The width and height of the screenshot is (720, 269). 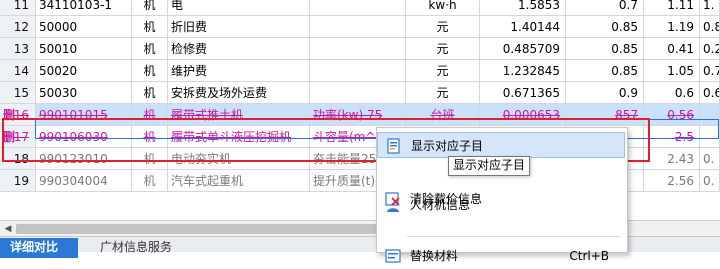 What do you see at coordinates (18, 27) in the screenshot?
I see `row-header: 12` at bounding box center [18, 27].